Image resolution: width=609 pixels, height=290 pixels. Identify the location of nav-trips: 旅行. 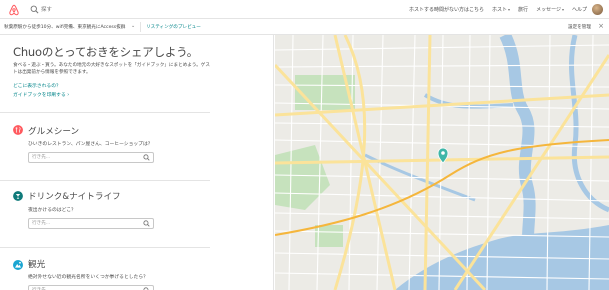
(523, 9).